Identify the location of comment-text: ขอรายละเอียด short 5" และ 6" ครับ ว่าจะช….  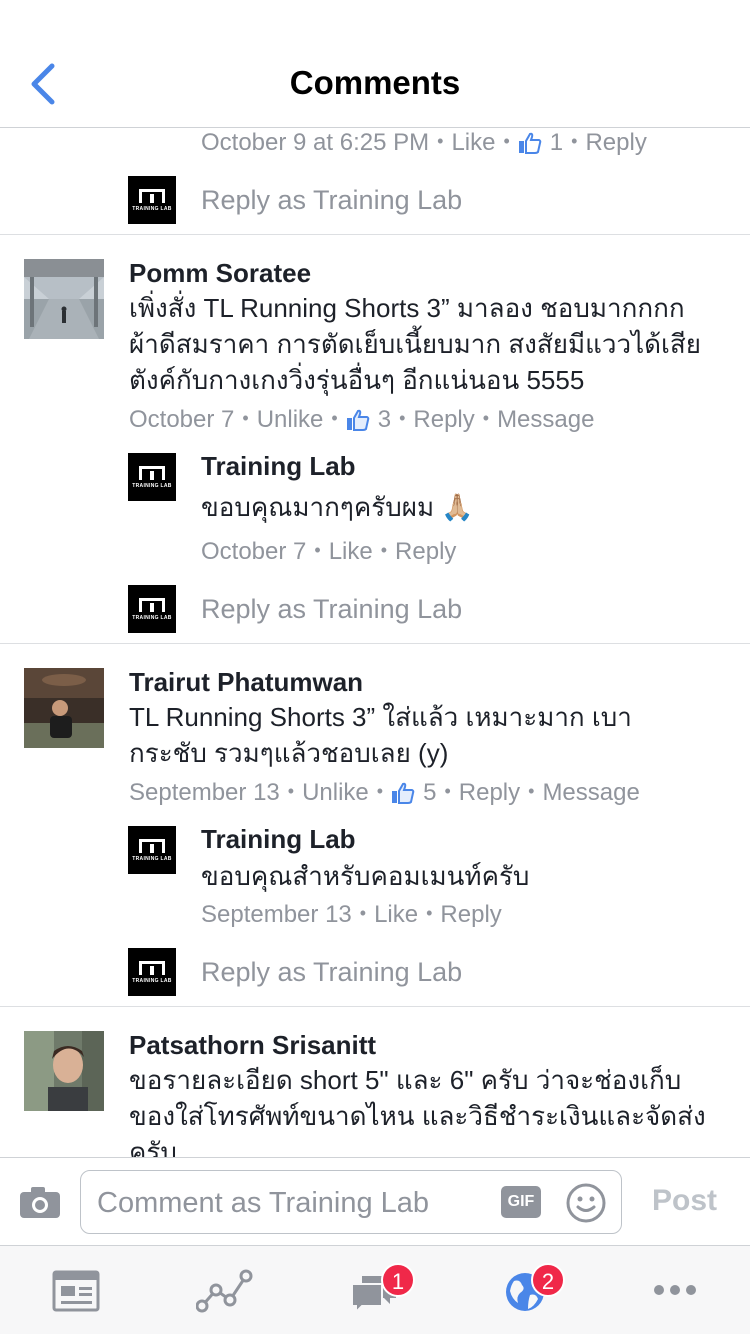
(417, 1111).